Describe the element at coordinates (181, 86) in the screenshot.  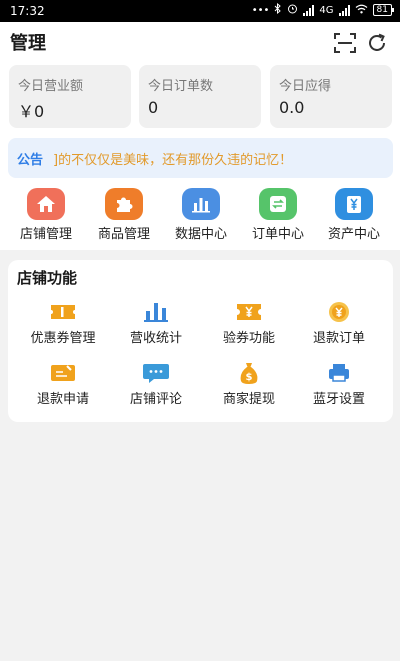
I see `stat-label: 今日订单数` at that location.